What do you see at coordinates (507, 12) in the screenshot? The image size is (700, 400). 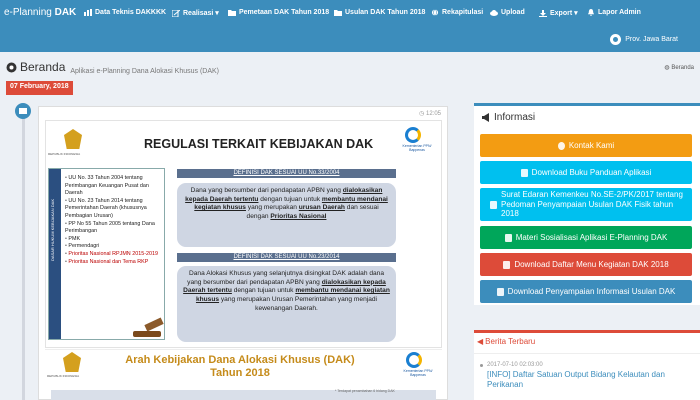 I see `nav-upload: Upload` at bounding box center [507, 12].